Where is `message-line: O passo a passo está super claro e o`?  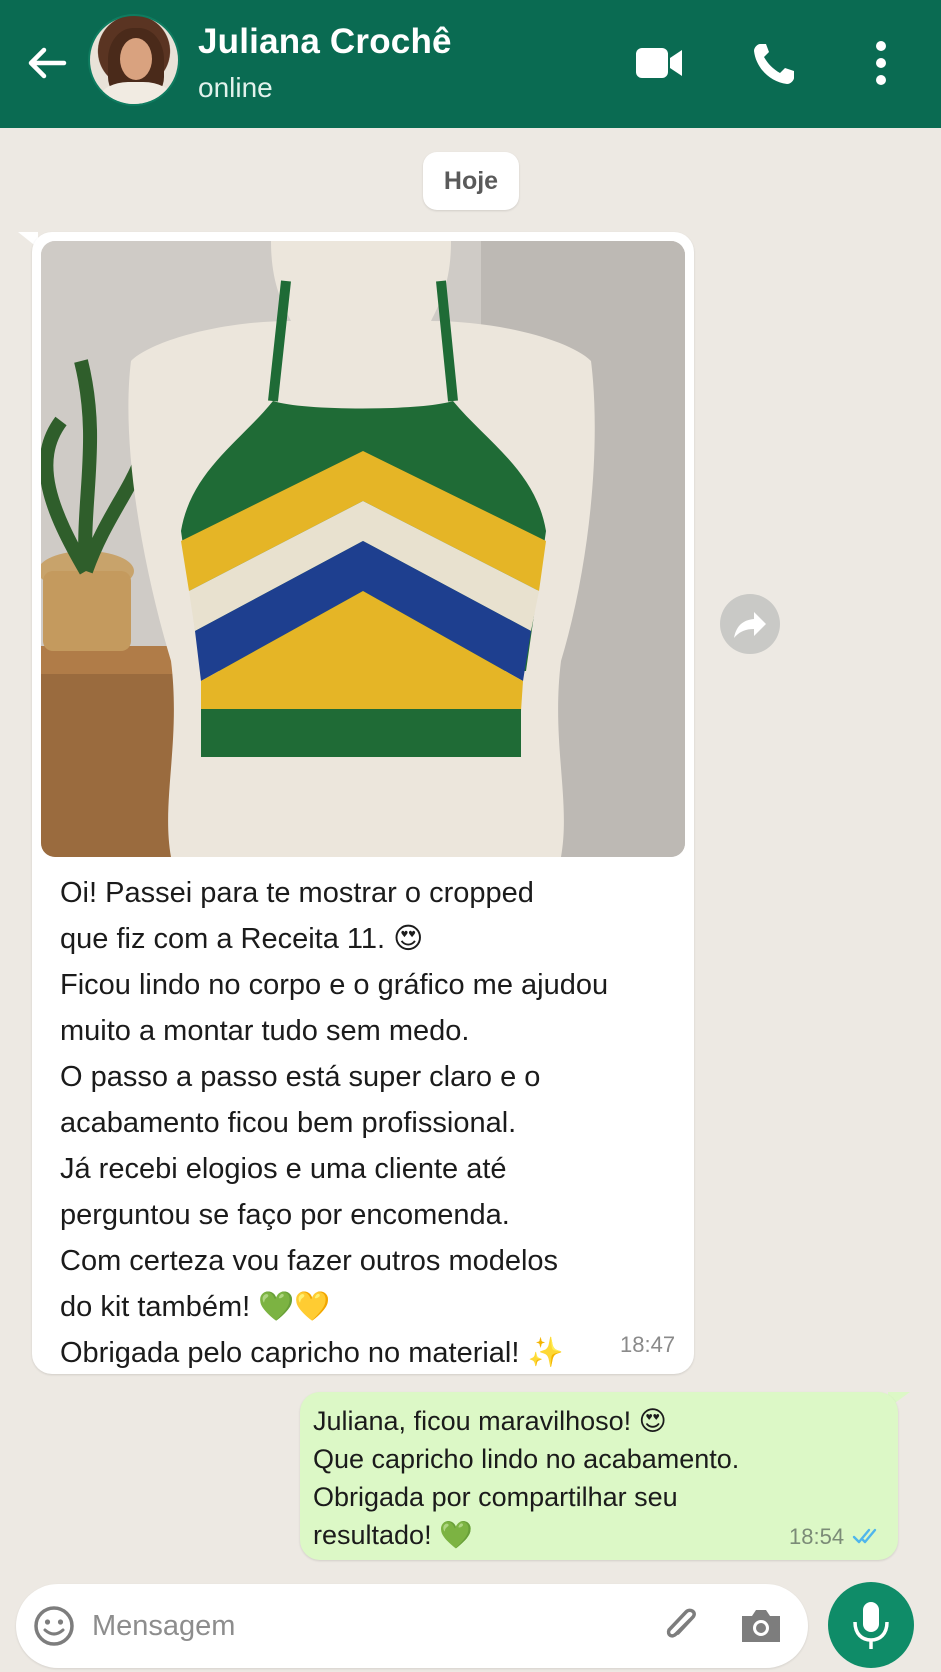 message-line: O passo a passo está super claro e o is located at coordinates (300, 1077).